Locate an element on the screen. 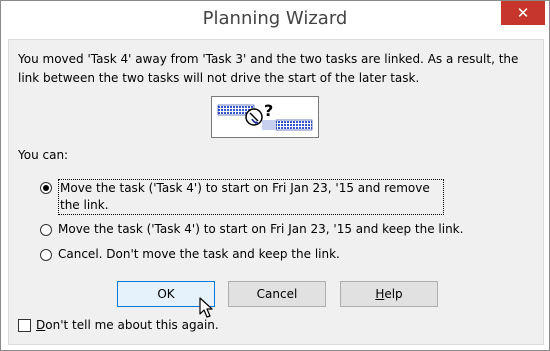 The image size is (550, 351). mouse-cursor-icon is located at coordinates (206, 307).